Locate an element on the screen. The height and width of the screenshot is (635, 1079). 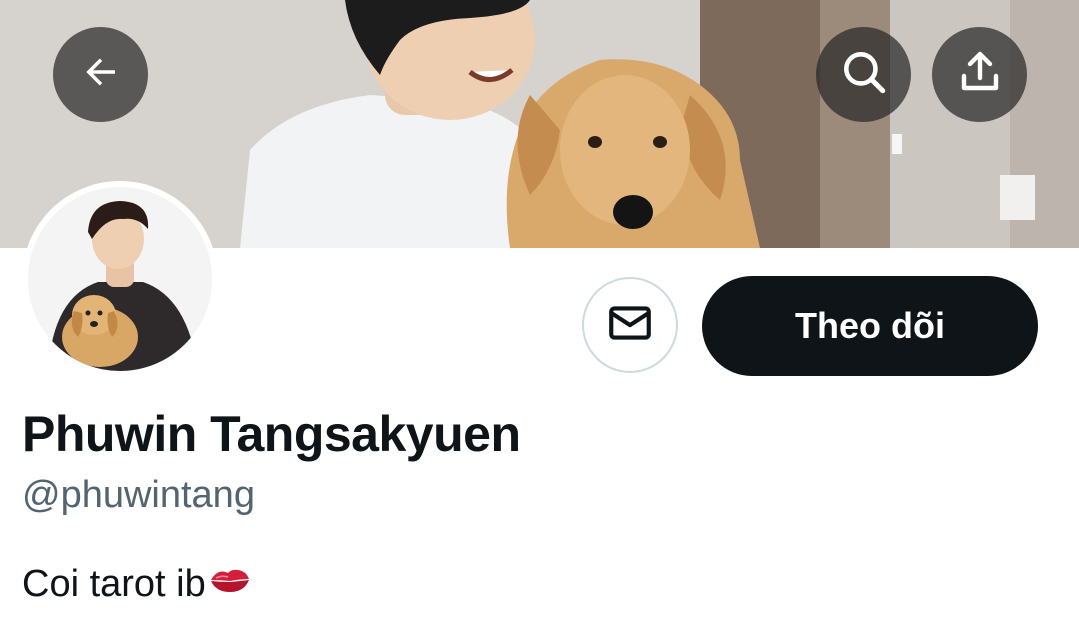
back-button is located at coordinates (100, 74).